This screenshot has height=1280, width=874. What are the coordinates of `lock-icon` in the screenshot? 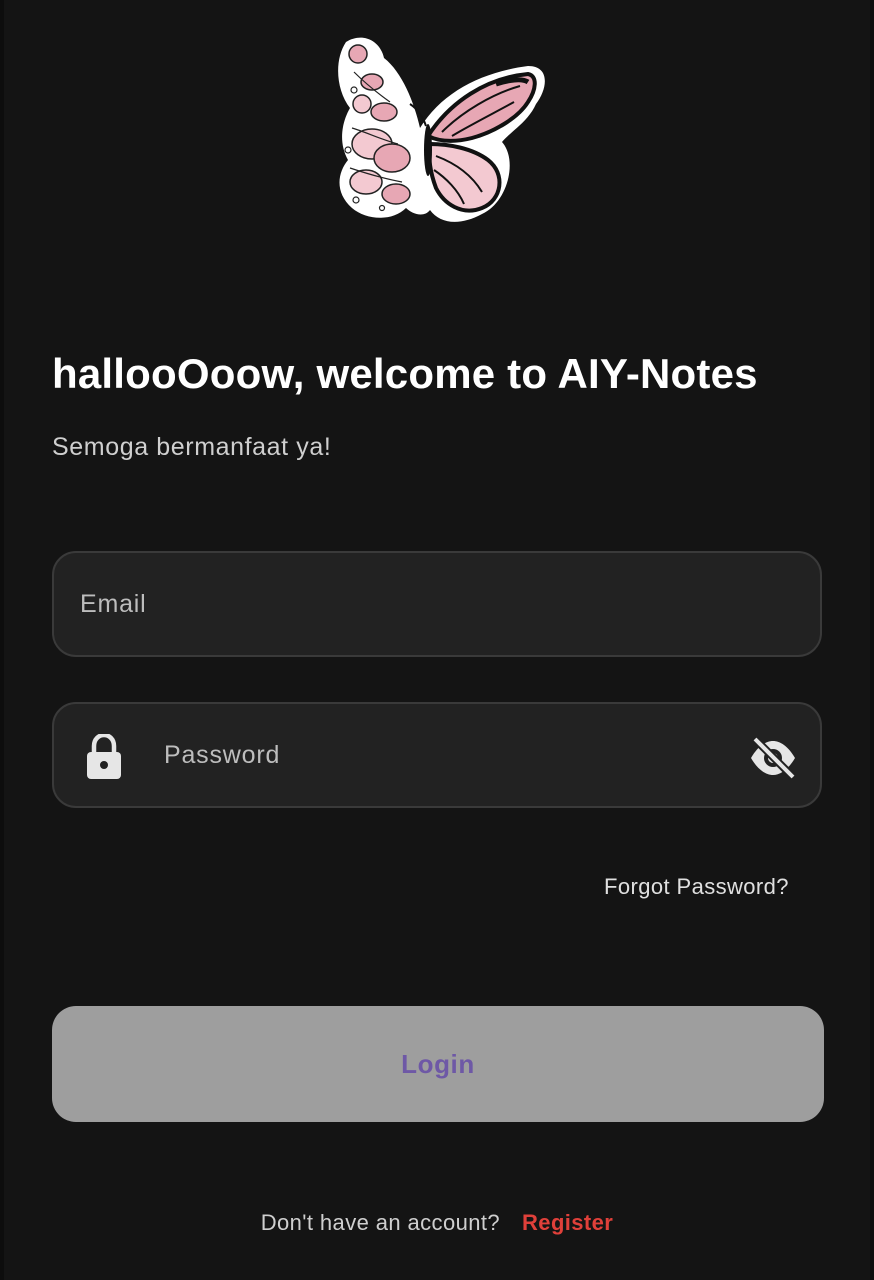 It's located at (104, 756).